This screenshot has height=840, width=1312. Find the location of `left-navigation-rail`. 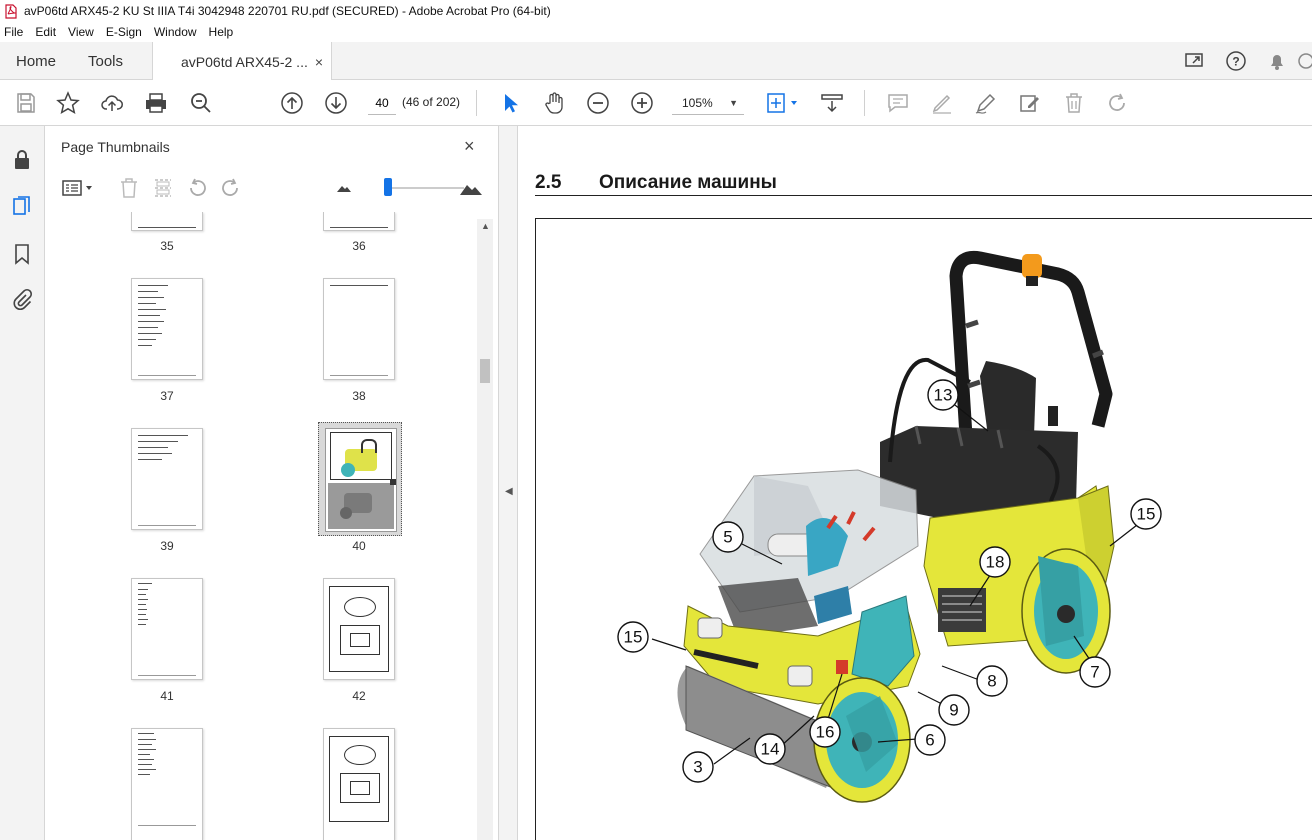

left-navigation-rail is located at coordinates (22, 483).